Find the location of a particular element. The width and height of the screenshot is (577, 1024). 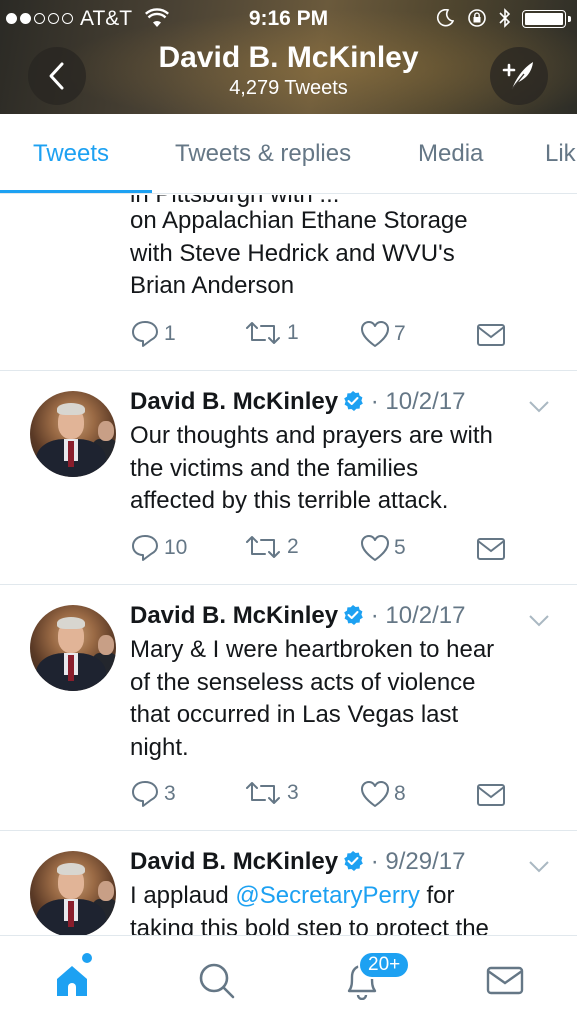

active-tab-indicator is located at coordinates (76, 191).